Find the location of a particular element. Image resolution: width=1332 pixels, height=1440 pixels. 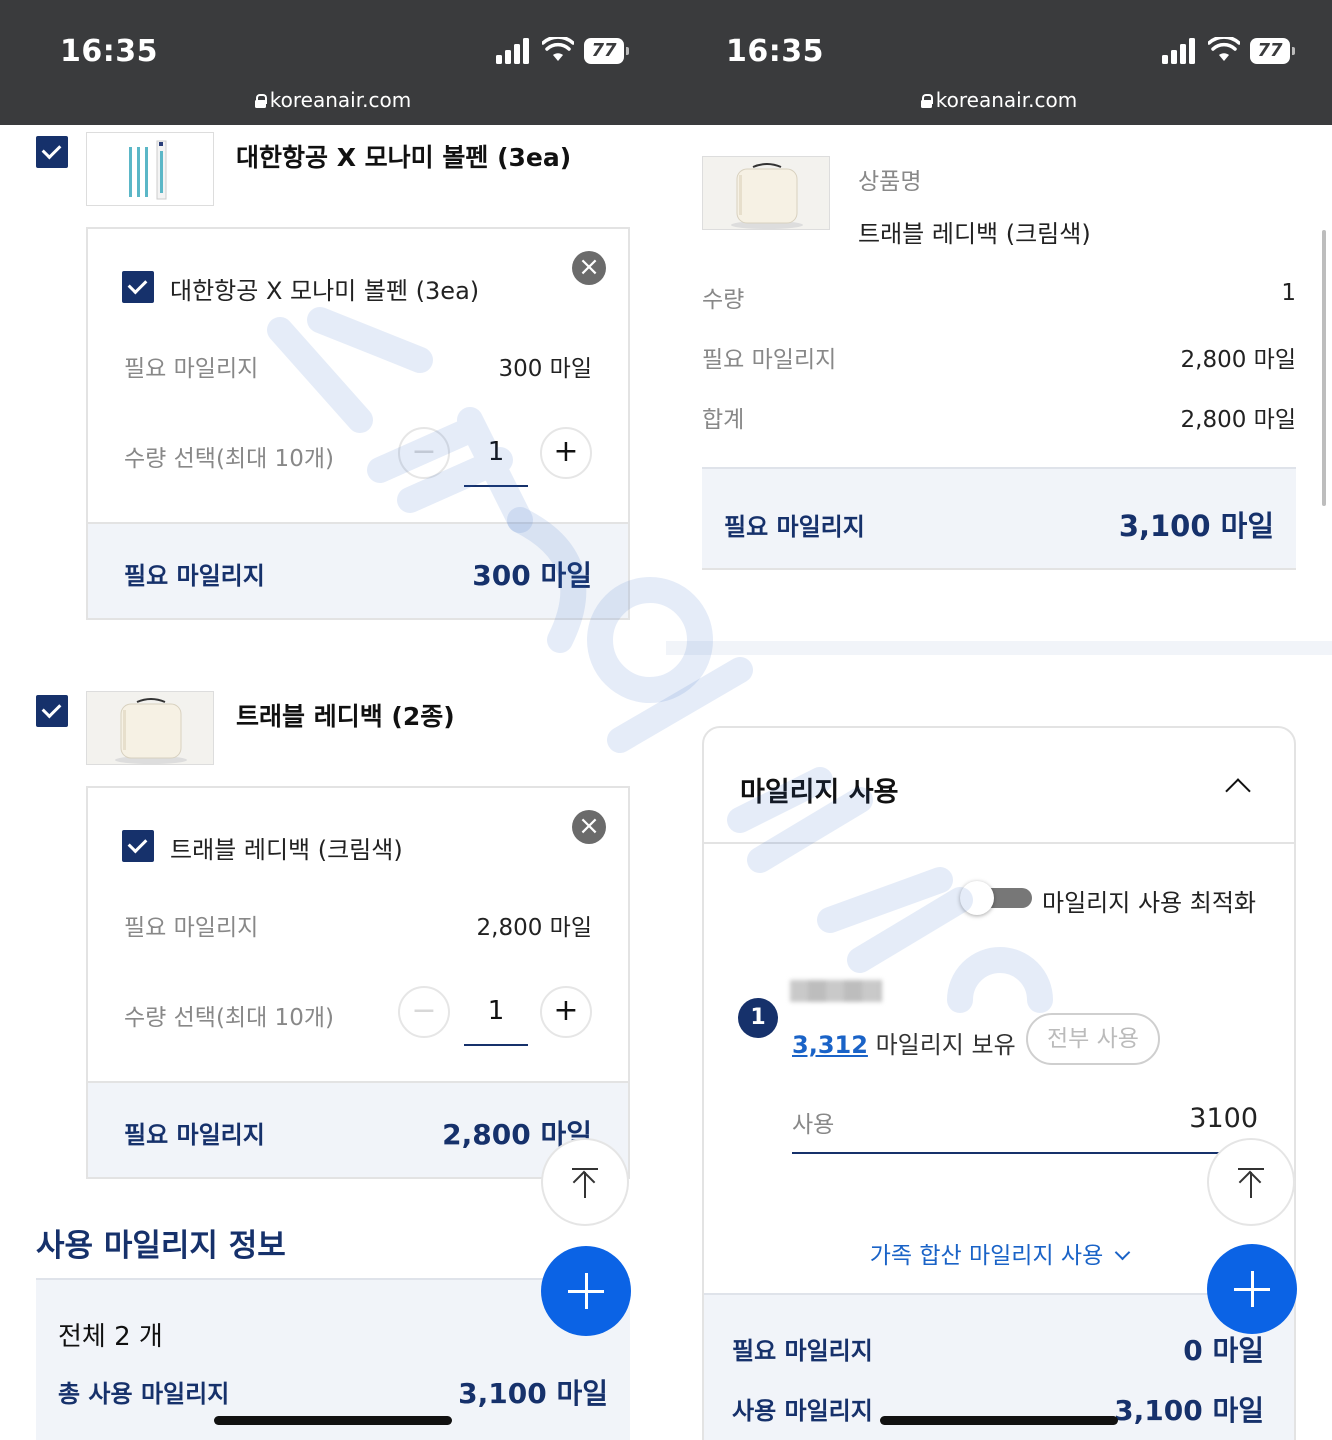

total-label: 총 사용 마일리지 is located at coordinates (144, 1394).